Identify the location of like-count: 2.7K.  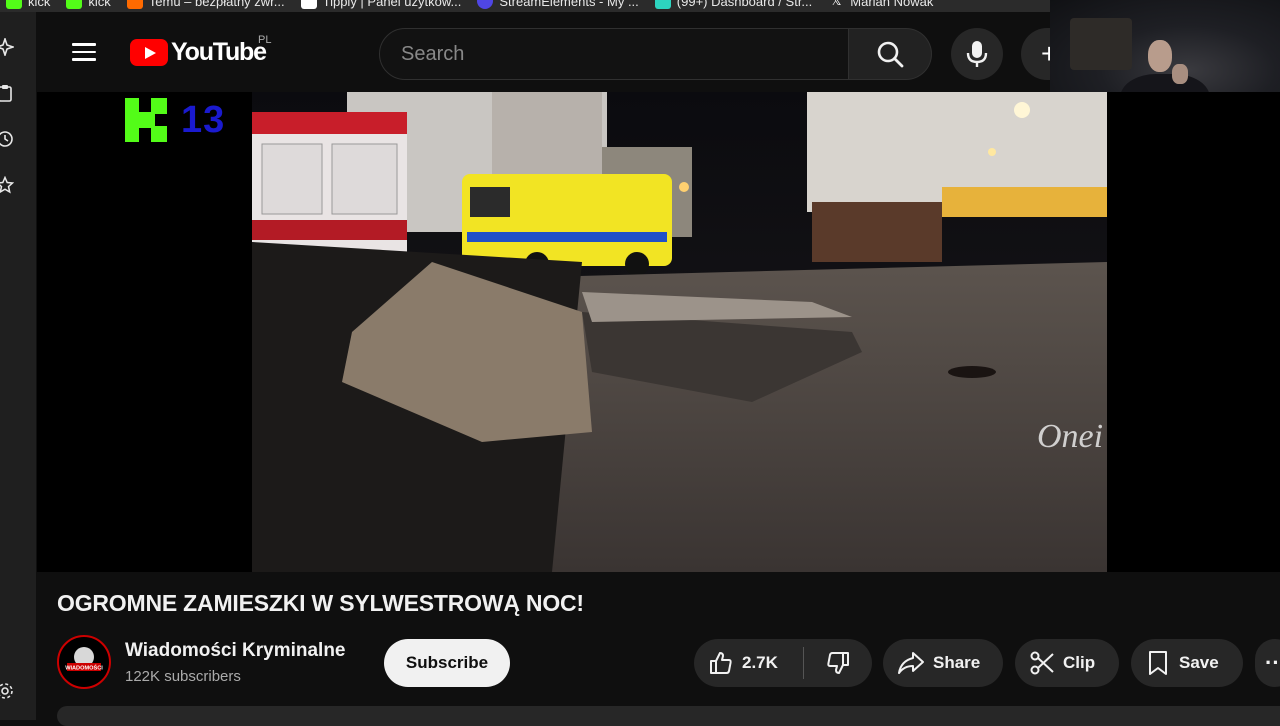
(760, 662).